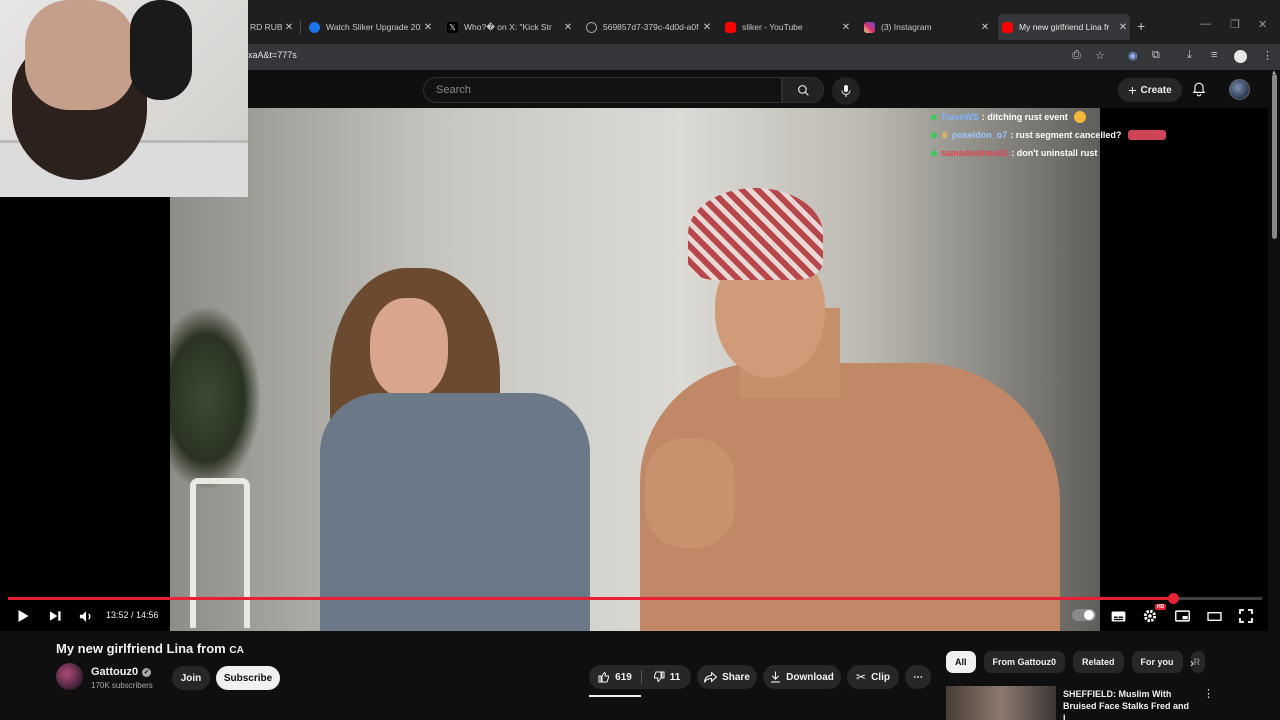  What do you see at coordinates (314, 27) in the screenshot?
I see `watch-favicon-icon` at bounding box center [314, 27].